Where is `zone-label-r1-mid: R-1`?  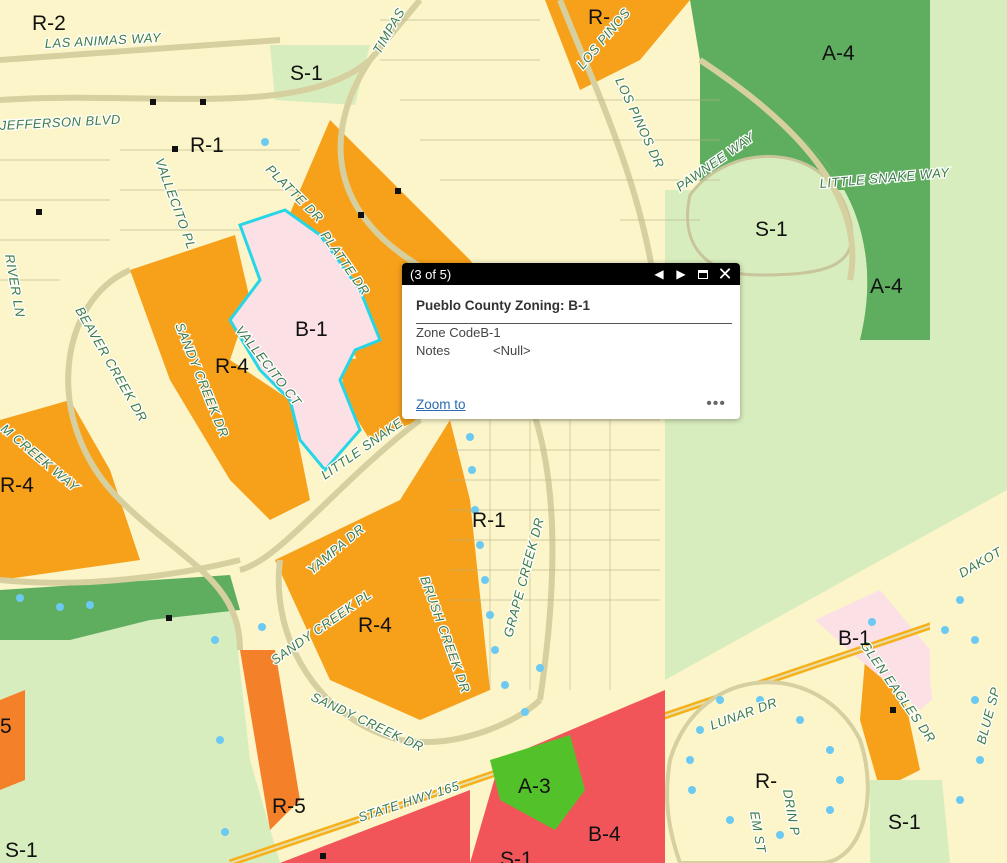
zone-label-r1-mid: R-1 is located at coordinates (489, 520).